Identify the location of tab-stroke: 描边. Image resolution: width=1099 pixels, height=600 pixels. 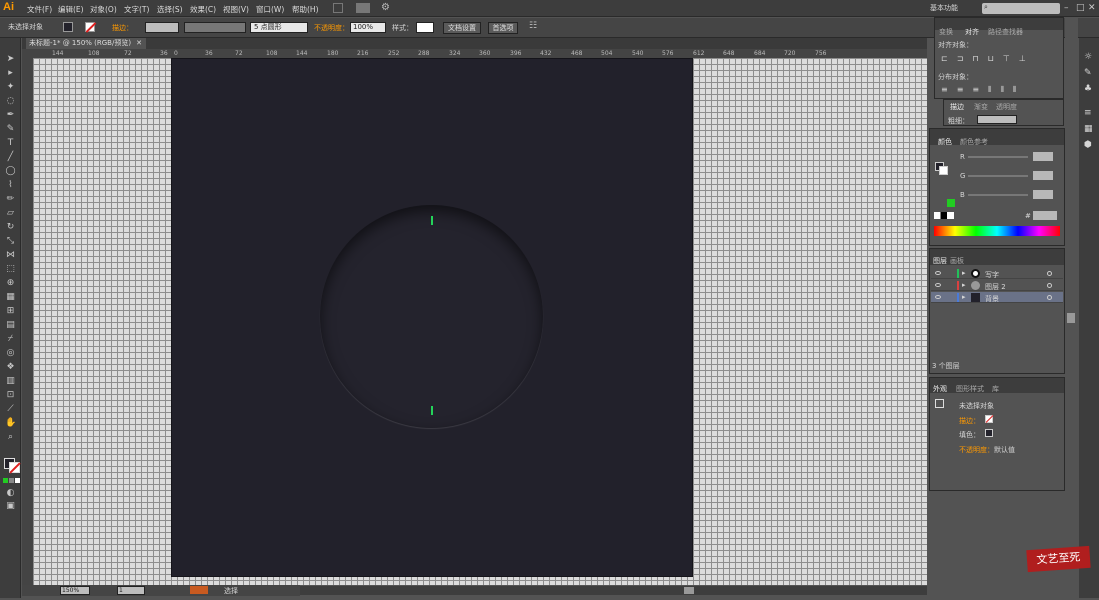
(957, 107).